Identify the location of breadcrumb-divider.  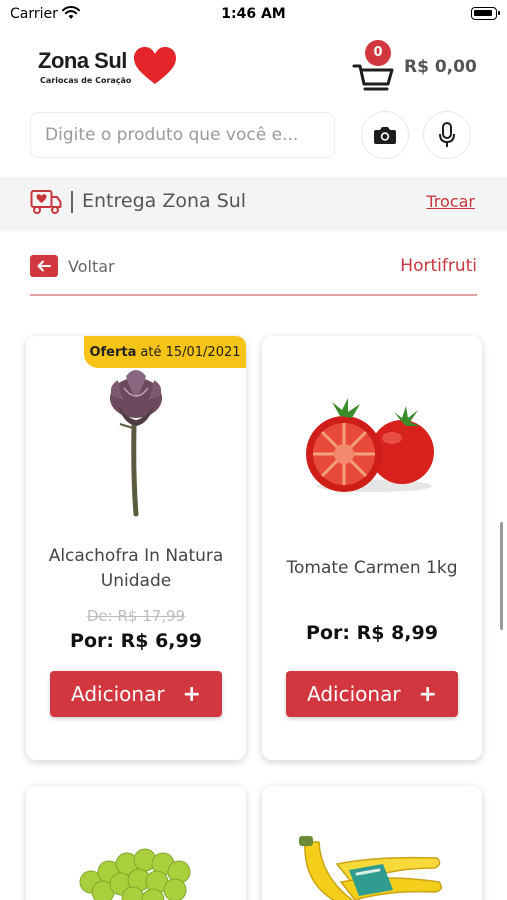
(253, 295).